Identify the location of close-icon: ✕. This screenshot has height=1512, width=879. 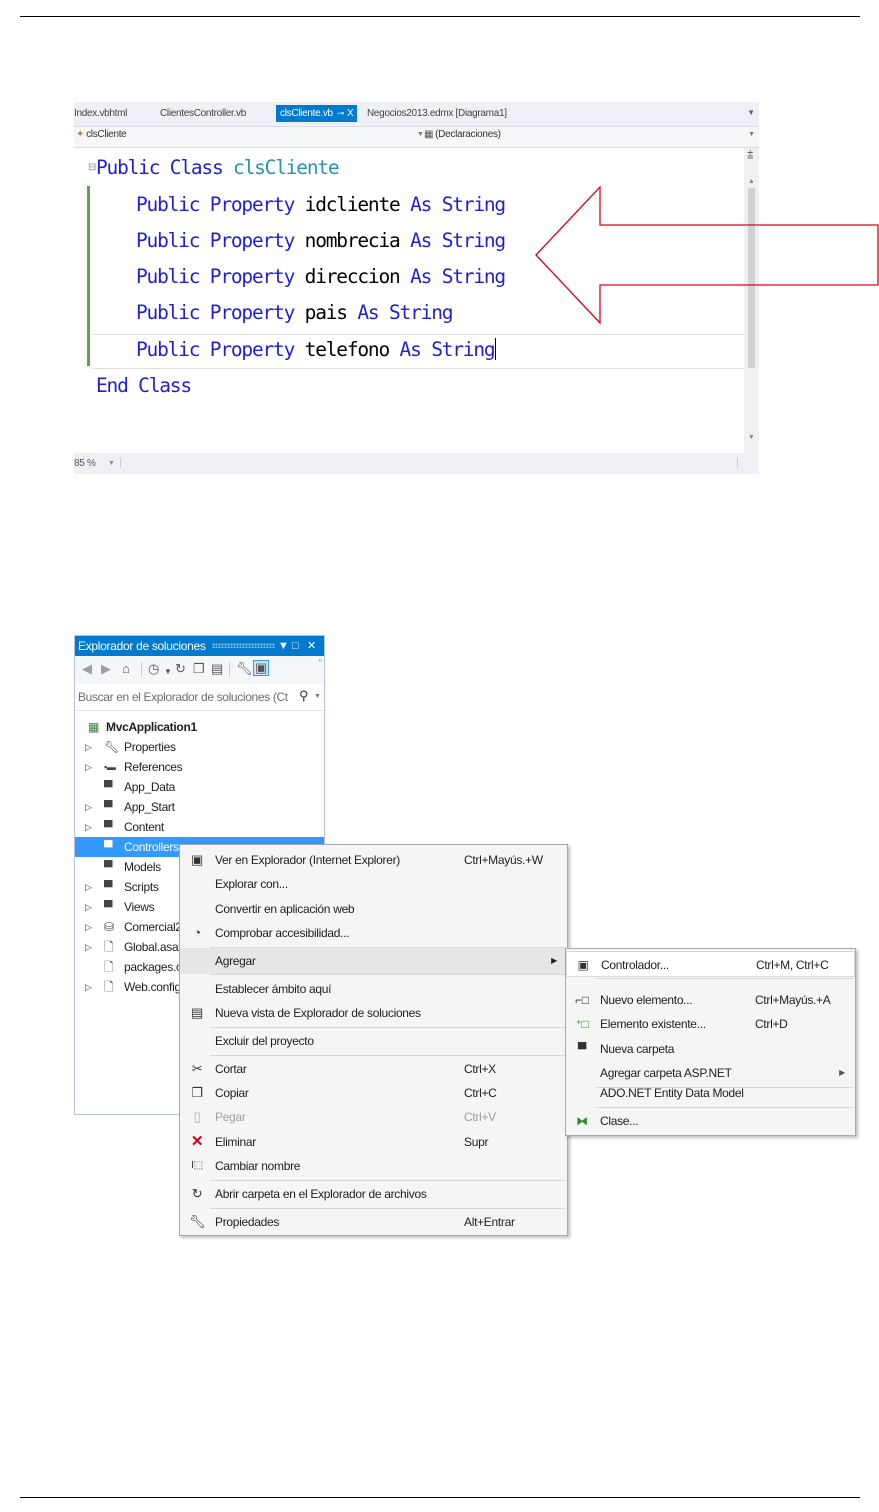
(311, 646).